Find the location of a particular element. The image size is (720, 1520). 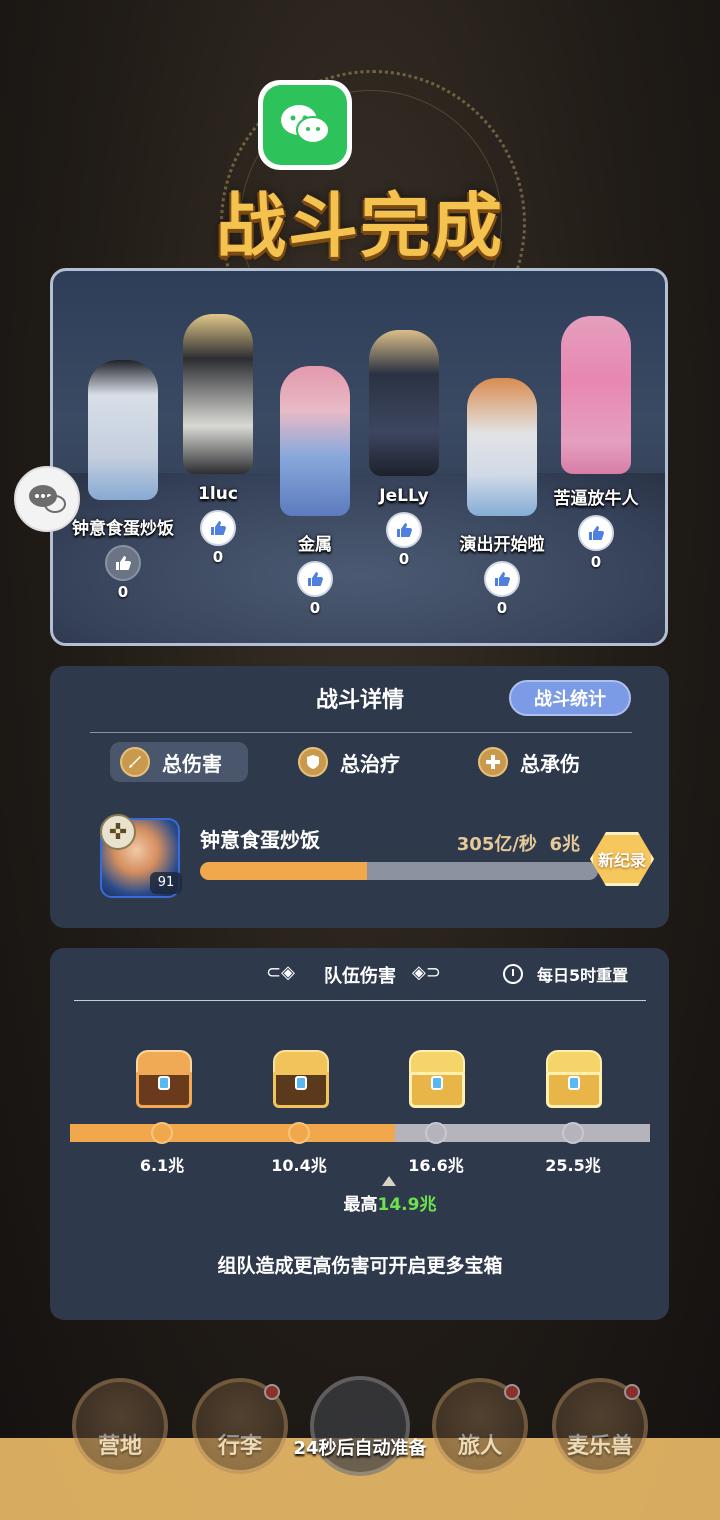

tab-label: 总承伤 is located at coordinates (550, 763).